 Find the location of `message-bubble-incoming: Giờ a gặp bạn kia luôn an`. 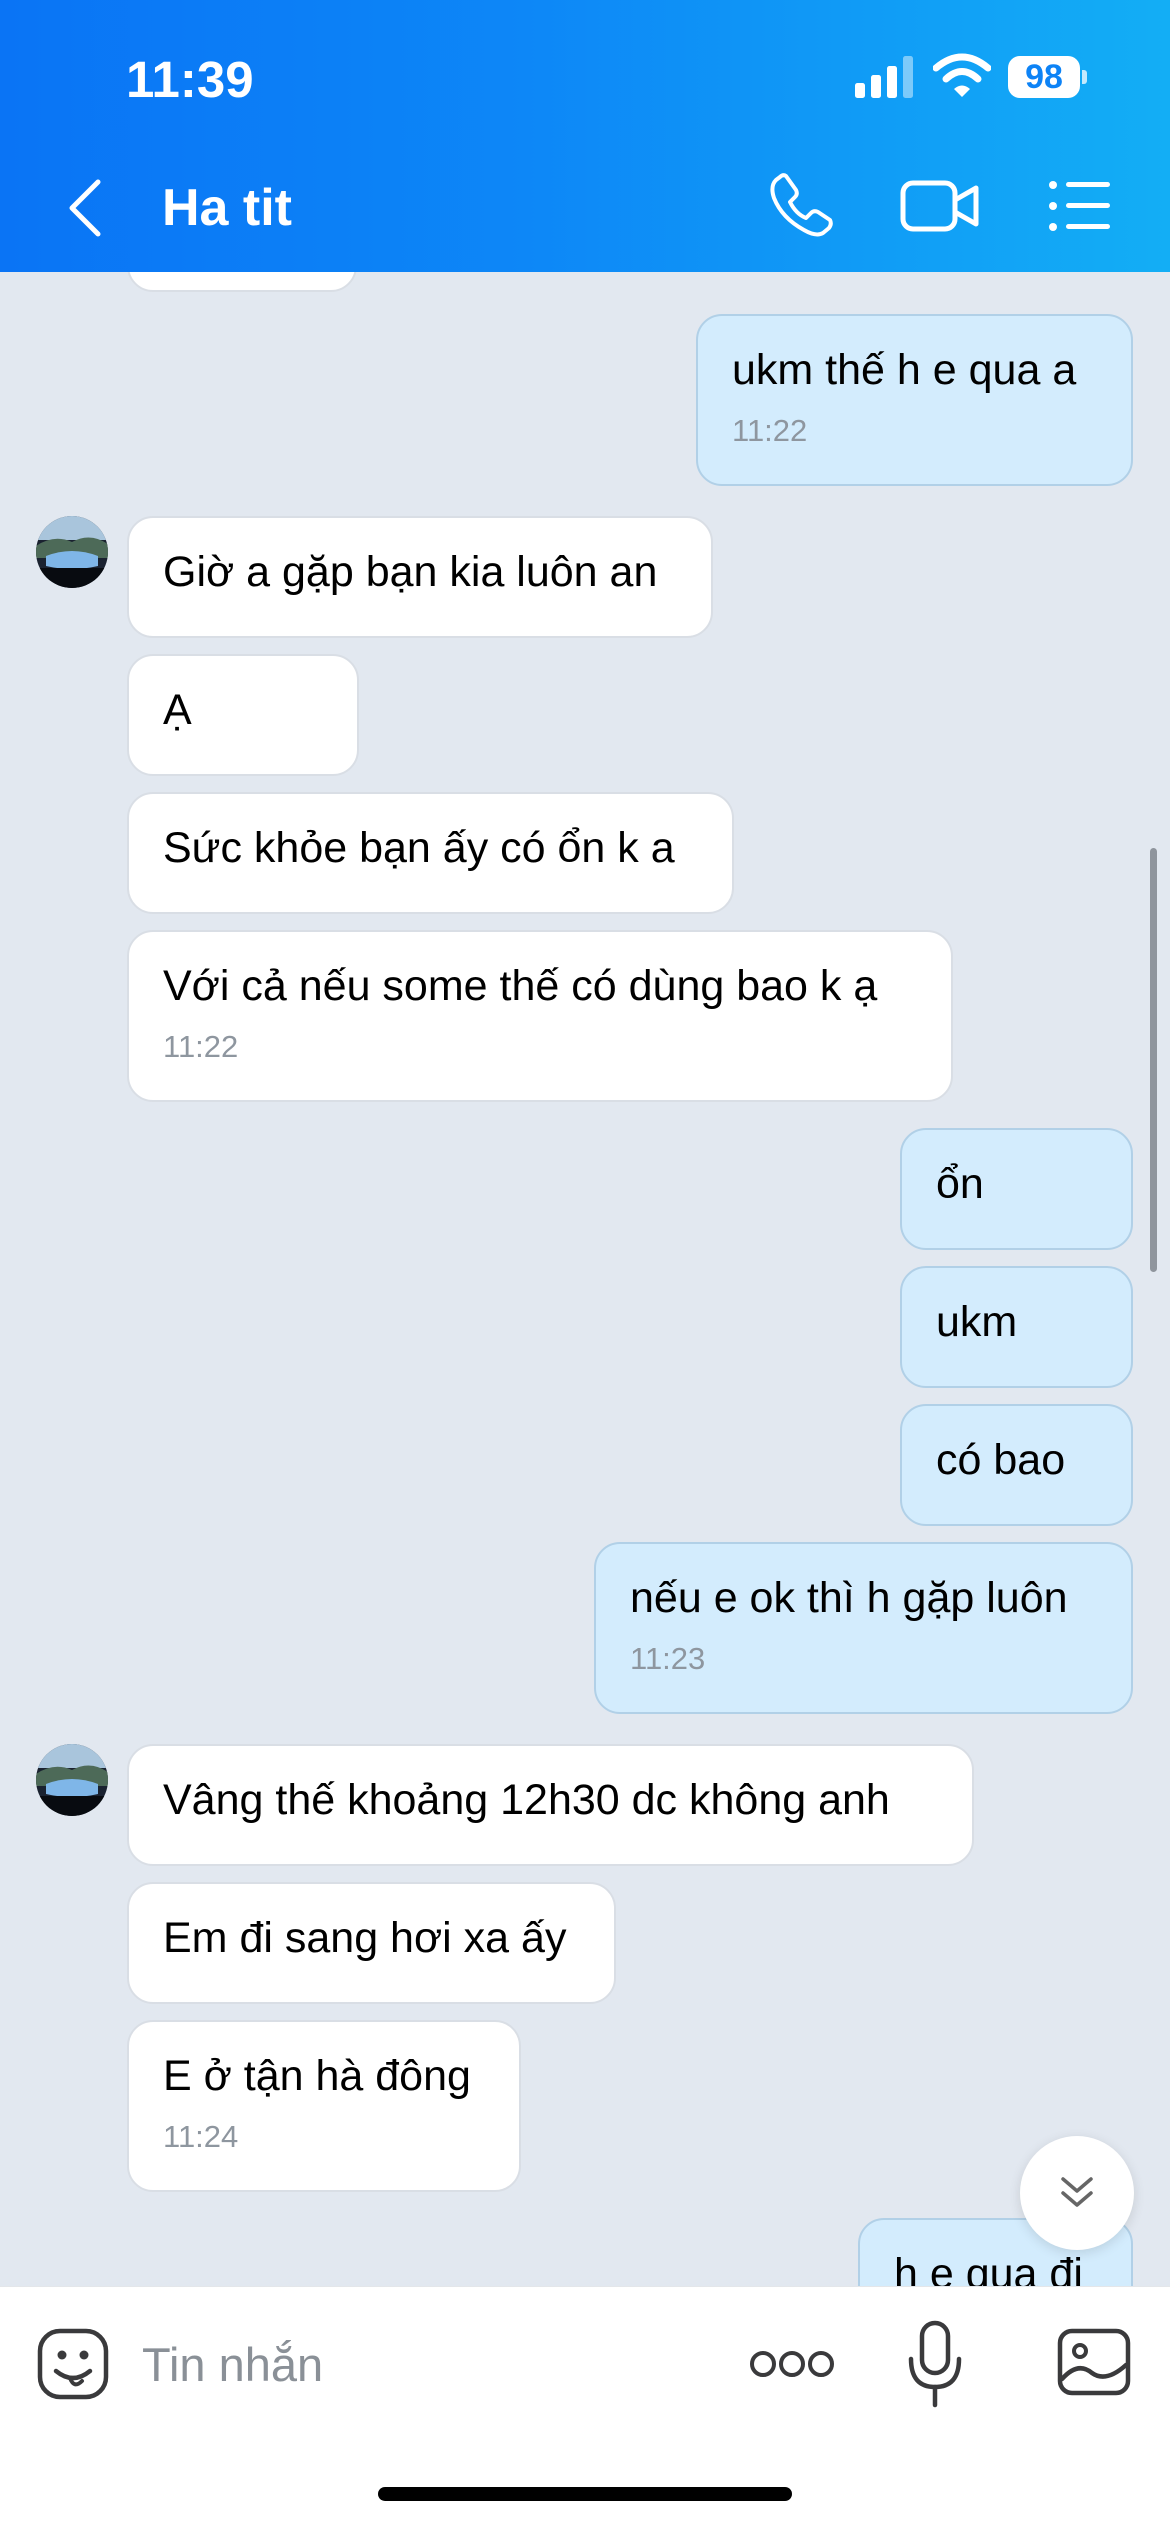

message-bubble-incoming: Giờ a gặp bạn kia luôn an is located at coordinates (420, 577).